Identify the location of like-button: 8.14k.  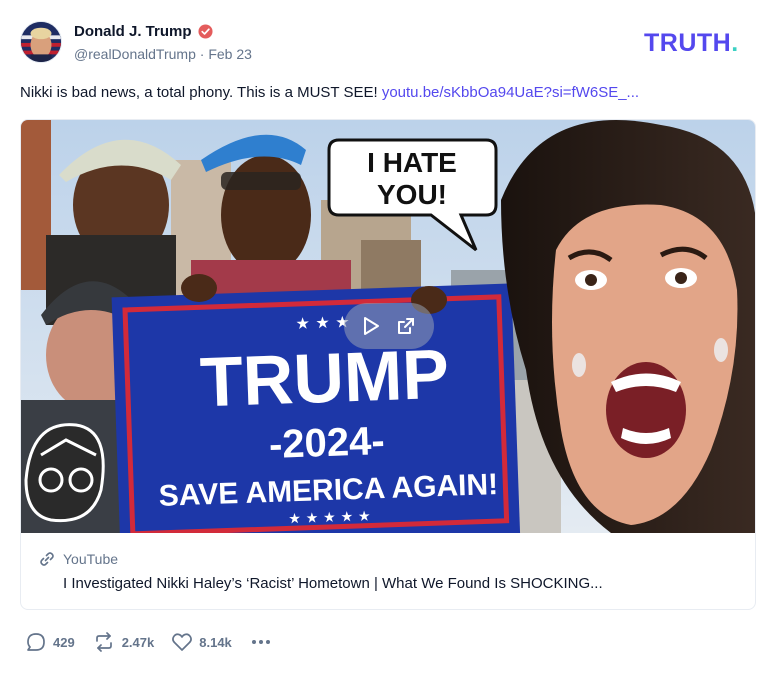
(202, 642).